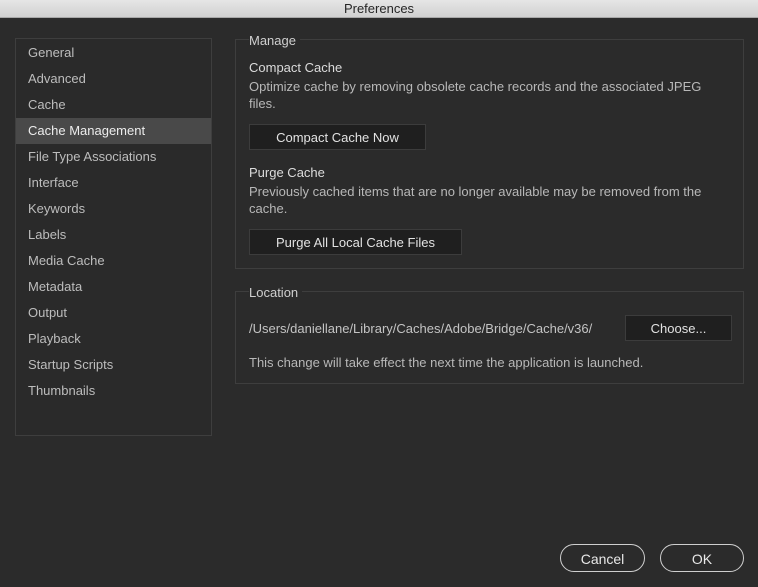 The width and height of the screenshot is (758, 587). Describe the element at coordinates (113, 287) in the screenshot. I see `sidebar-item-metadata: Metadata` at that location.